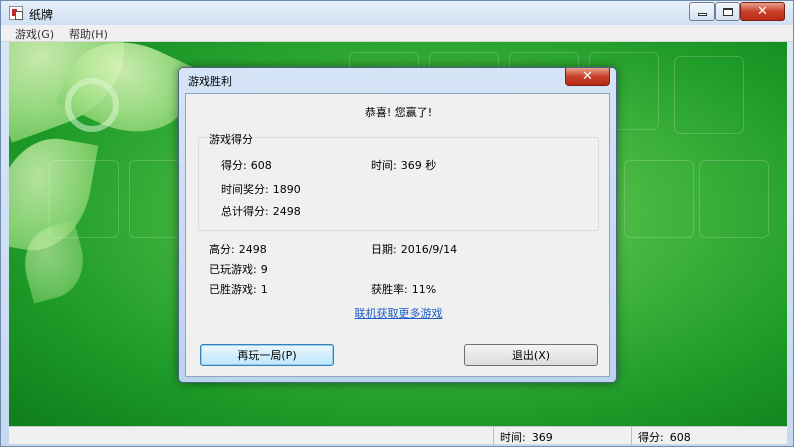 The image size is (794, 447). Describe the element at coordinates (222, 249) in the screenshot. I see `high-score-label: 高分:` at that location.